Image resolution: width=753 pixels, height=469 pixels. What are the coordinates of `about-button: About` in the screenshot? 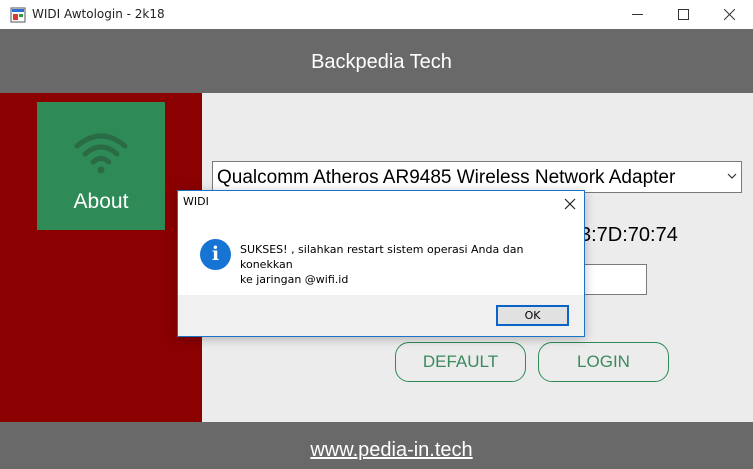 It's located at (101, 166).